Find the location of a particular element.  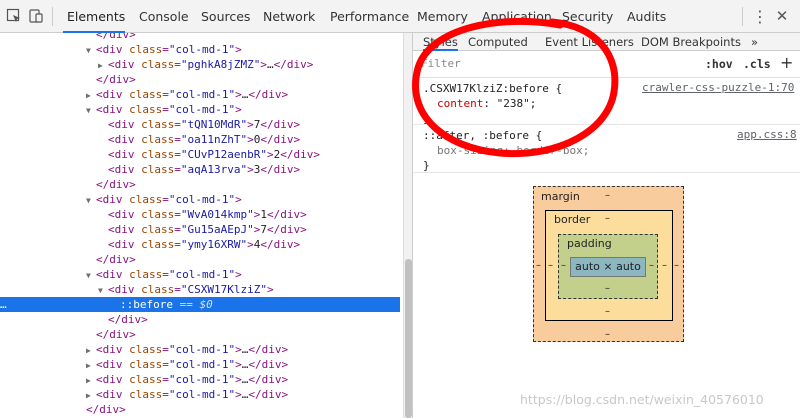

more-tabs-icon: » is located at coordinates (754, 42).